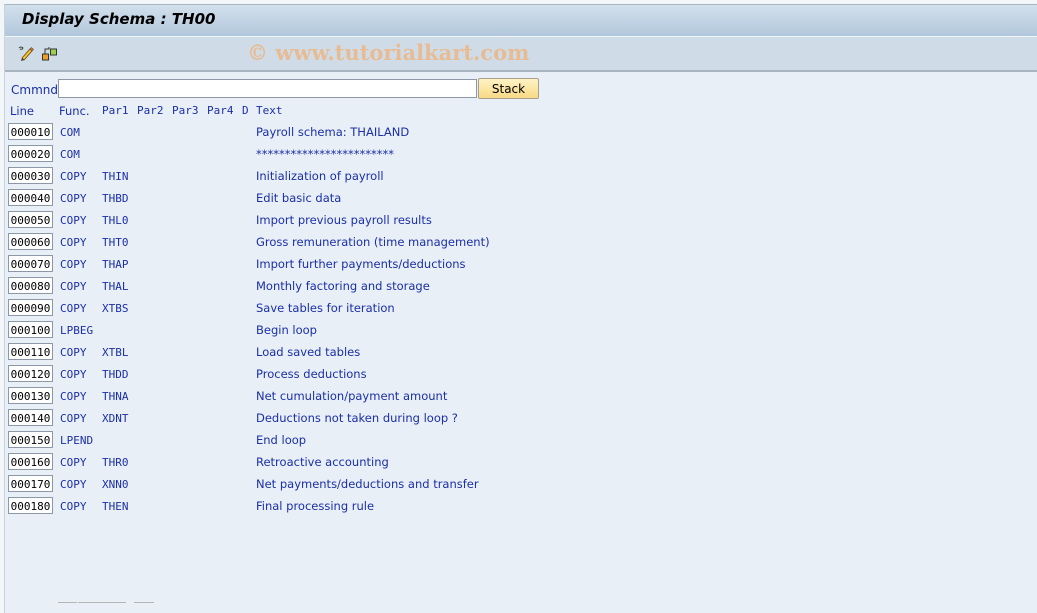 This screenshot has width=1037, height=613. Describe the element at coordinates (30, 197) in the screenshot. I see `line-number-button: 000040` at that location.